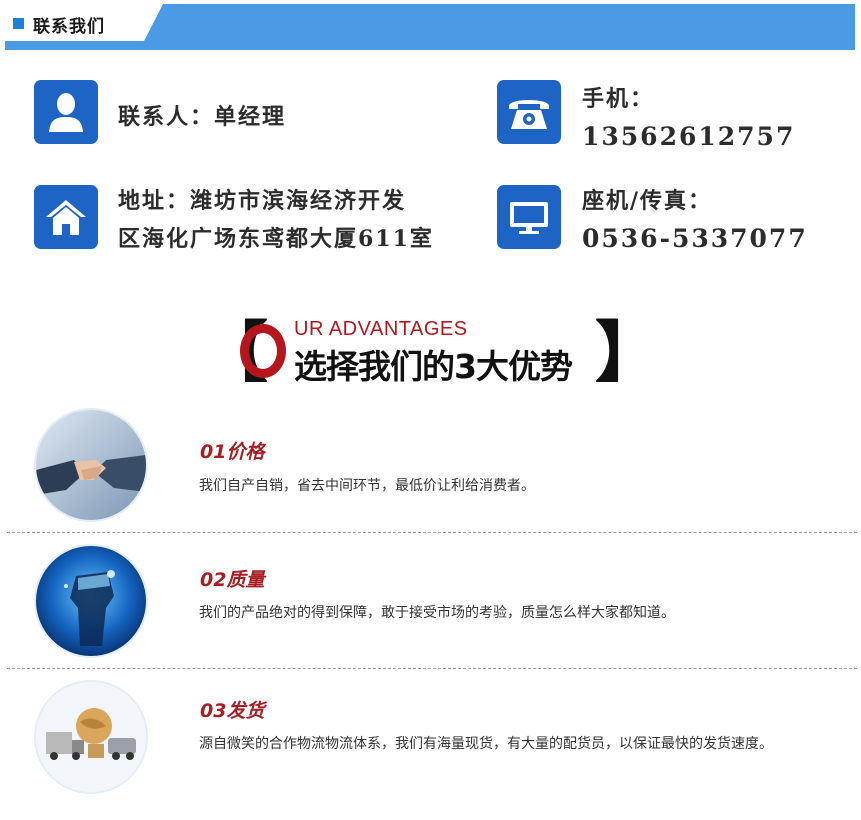 Image resolution: width=861 pixels, height=820 pixels. I want to click on right-bracket: 】, so click(628, 352).